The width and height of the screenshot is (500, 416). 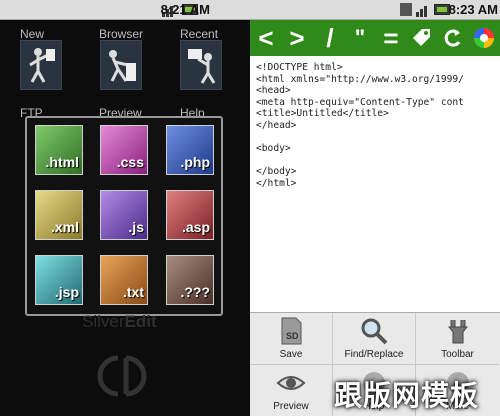 What do you see at coordinates (457, 354) in the screenshot?
I see `toolbar-label: Toolbar` at bounding box center [457, 354].